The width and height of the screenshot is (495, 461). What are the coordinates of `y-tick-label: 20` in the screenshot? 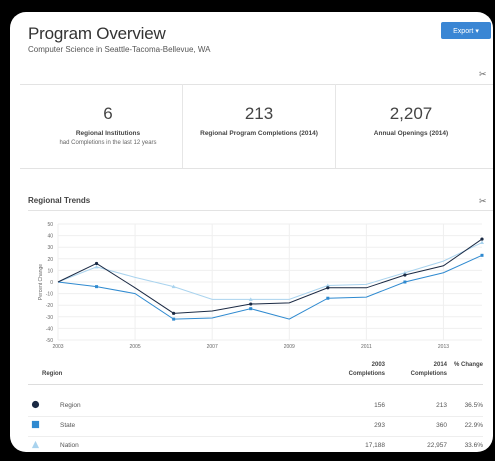 It's located at (50, 260).